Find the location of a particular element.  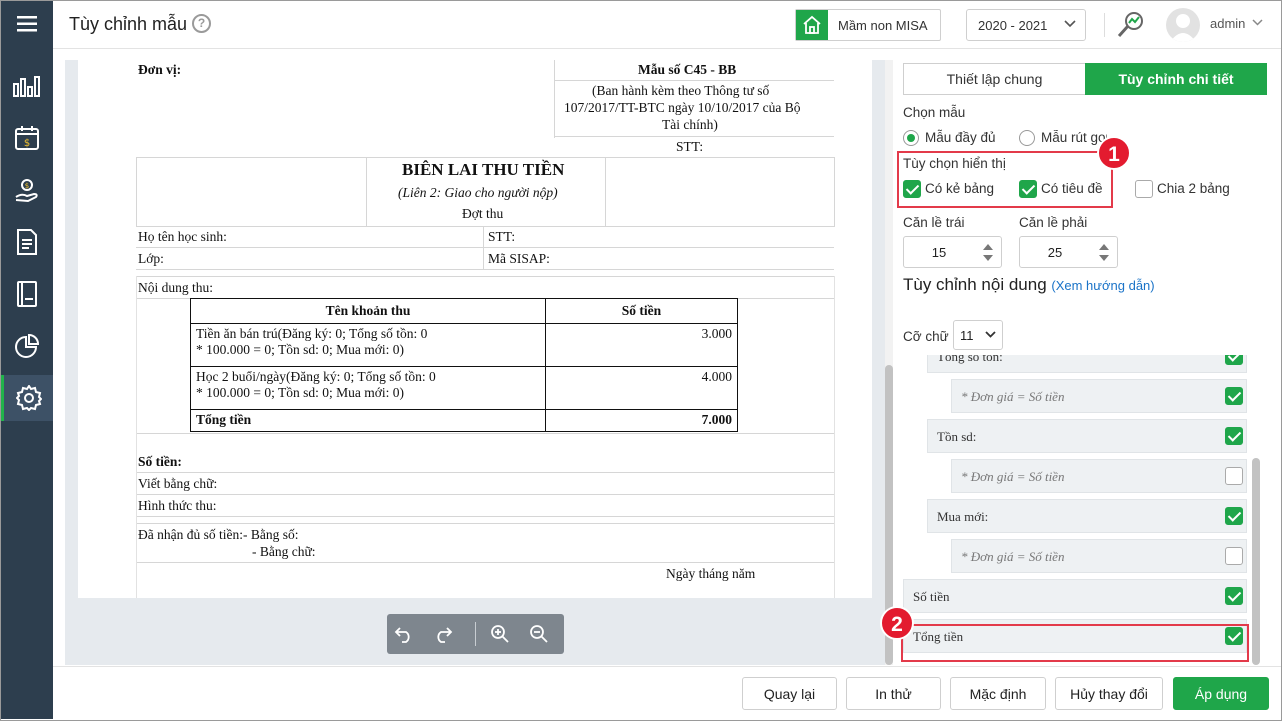

font-size-label: Cỡ chữ is located at coordinates (926, 336).